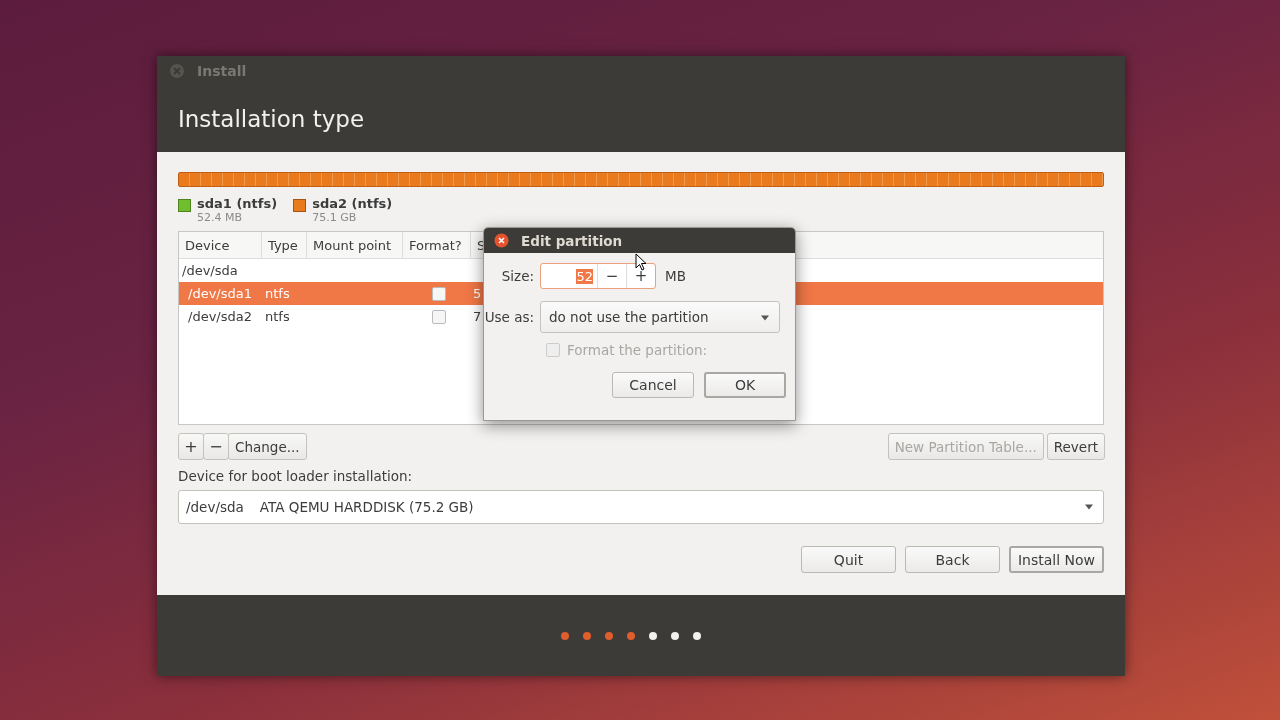 This screenshot has height=720, width=1280. I want to click on use-as-dropdown: do not use the partition, so click(660, 317).